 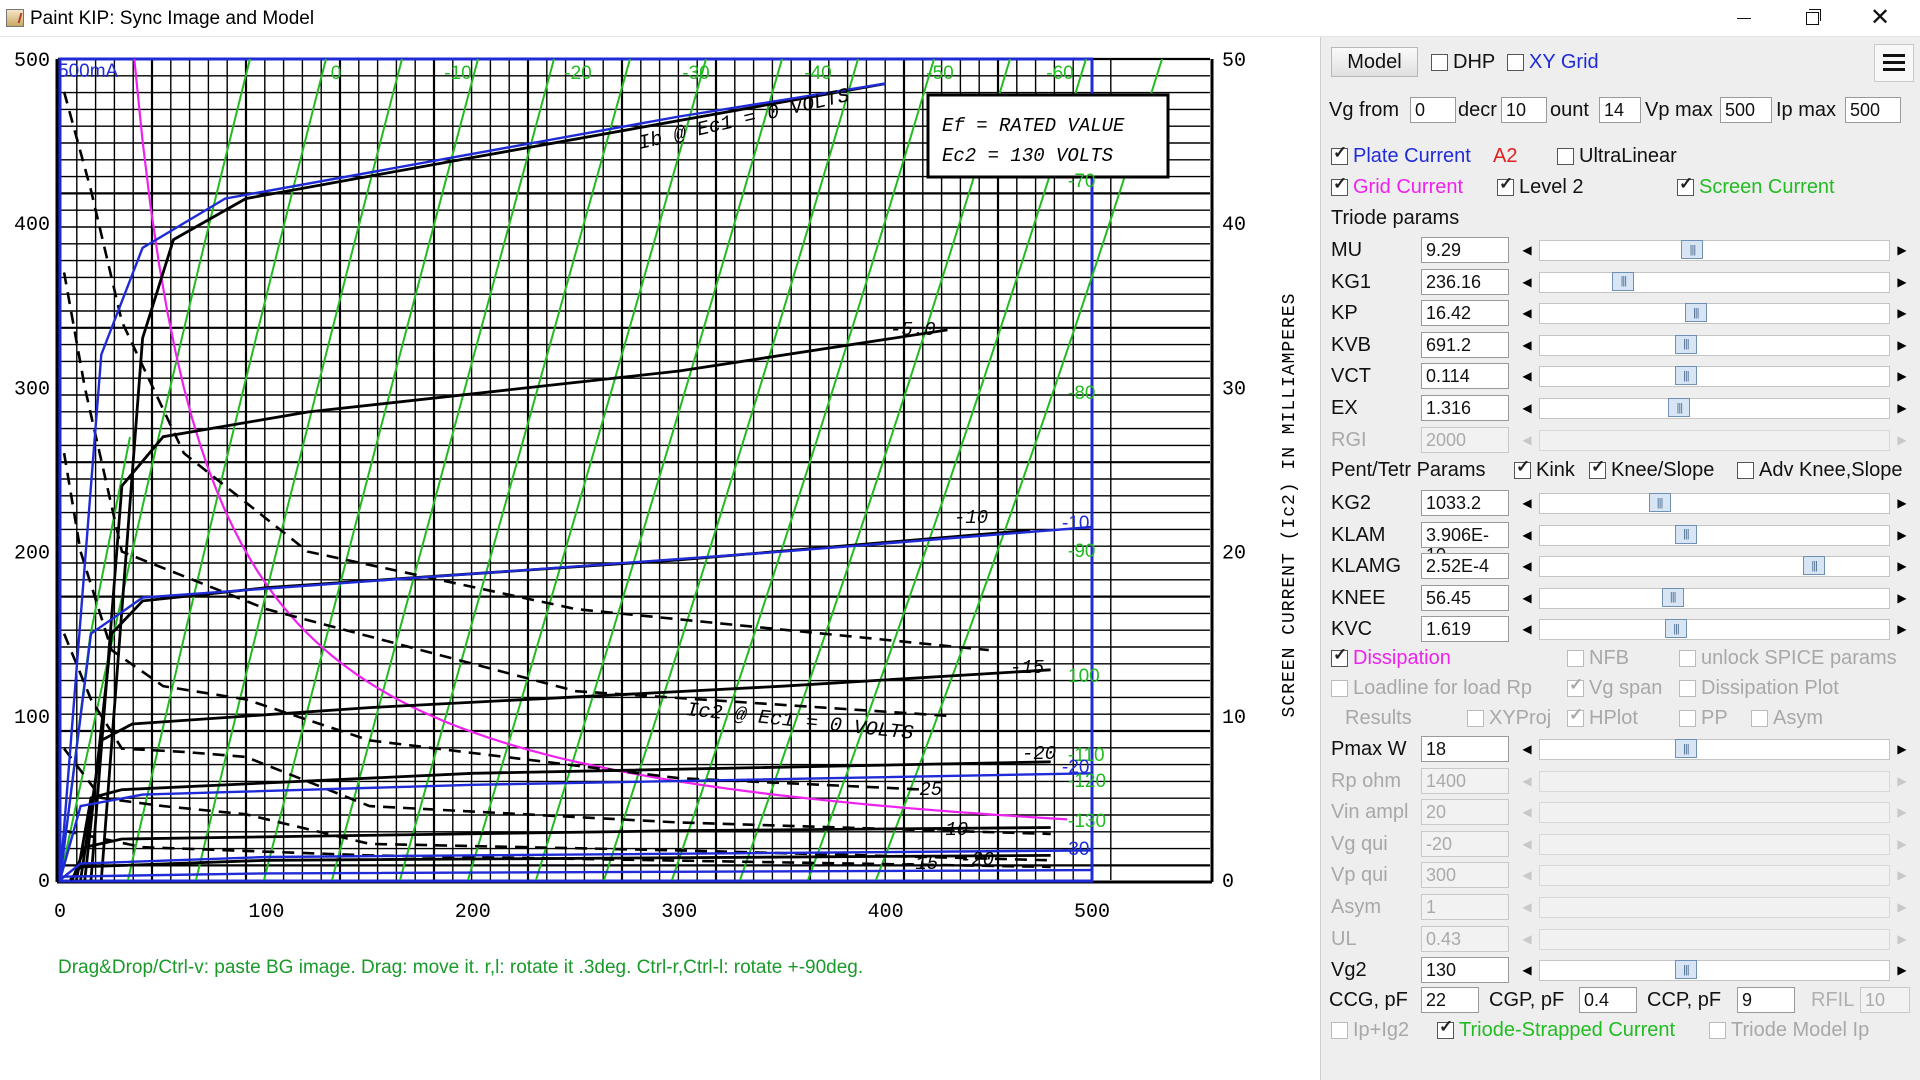 What do you see at coordinates (1598, 658) in the screenshot?
I see `nfb-checkbox: NFB` at bounding box center [1598, 658].